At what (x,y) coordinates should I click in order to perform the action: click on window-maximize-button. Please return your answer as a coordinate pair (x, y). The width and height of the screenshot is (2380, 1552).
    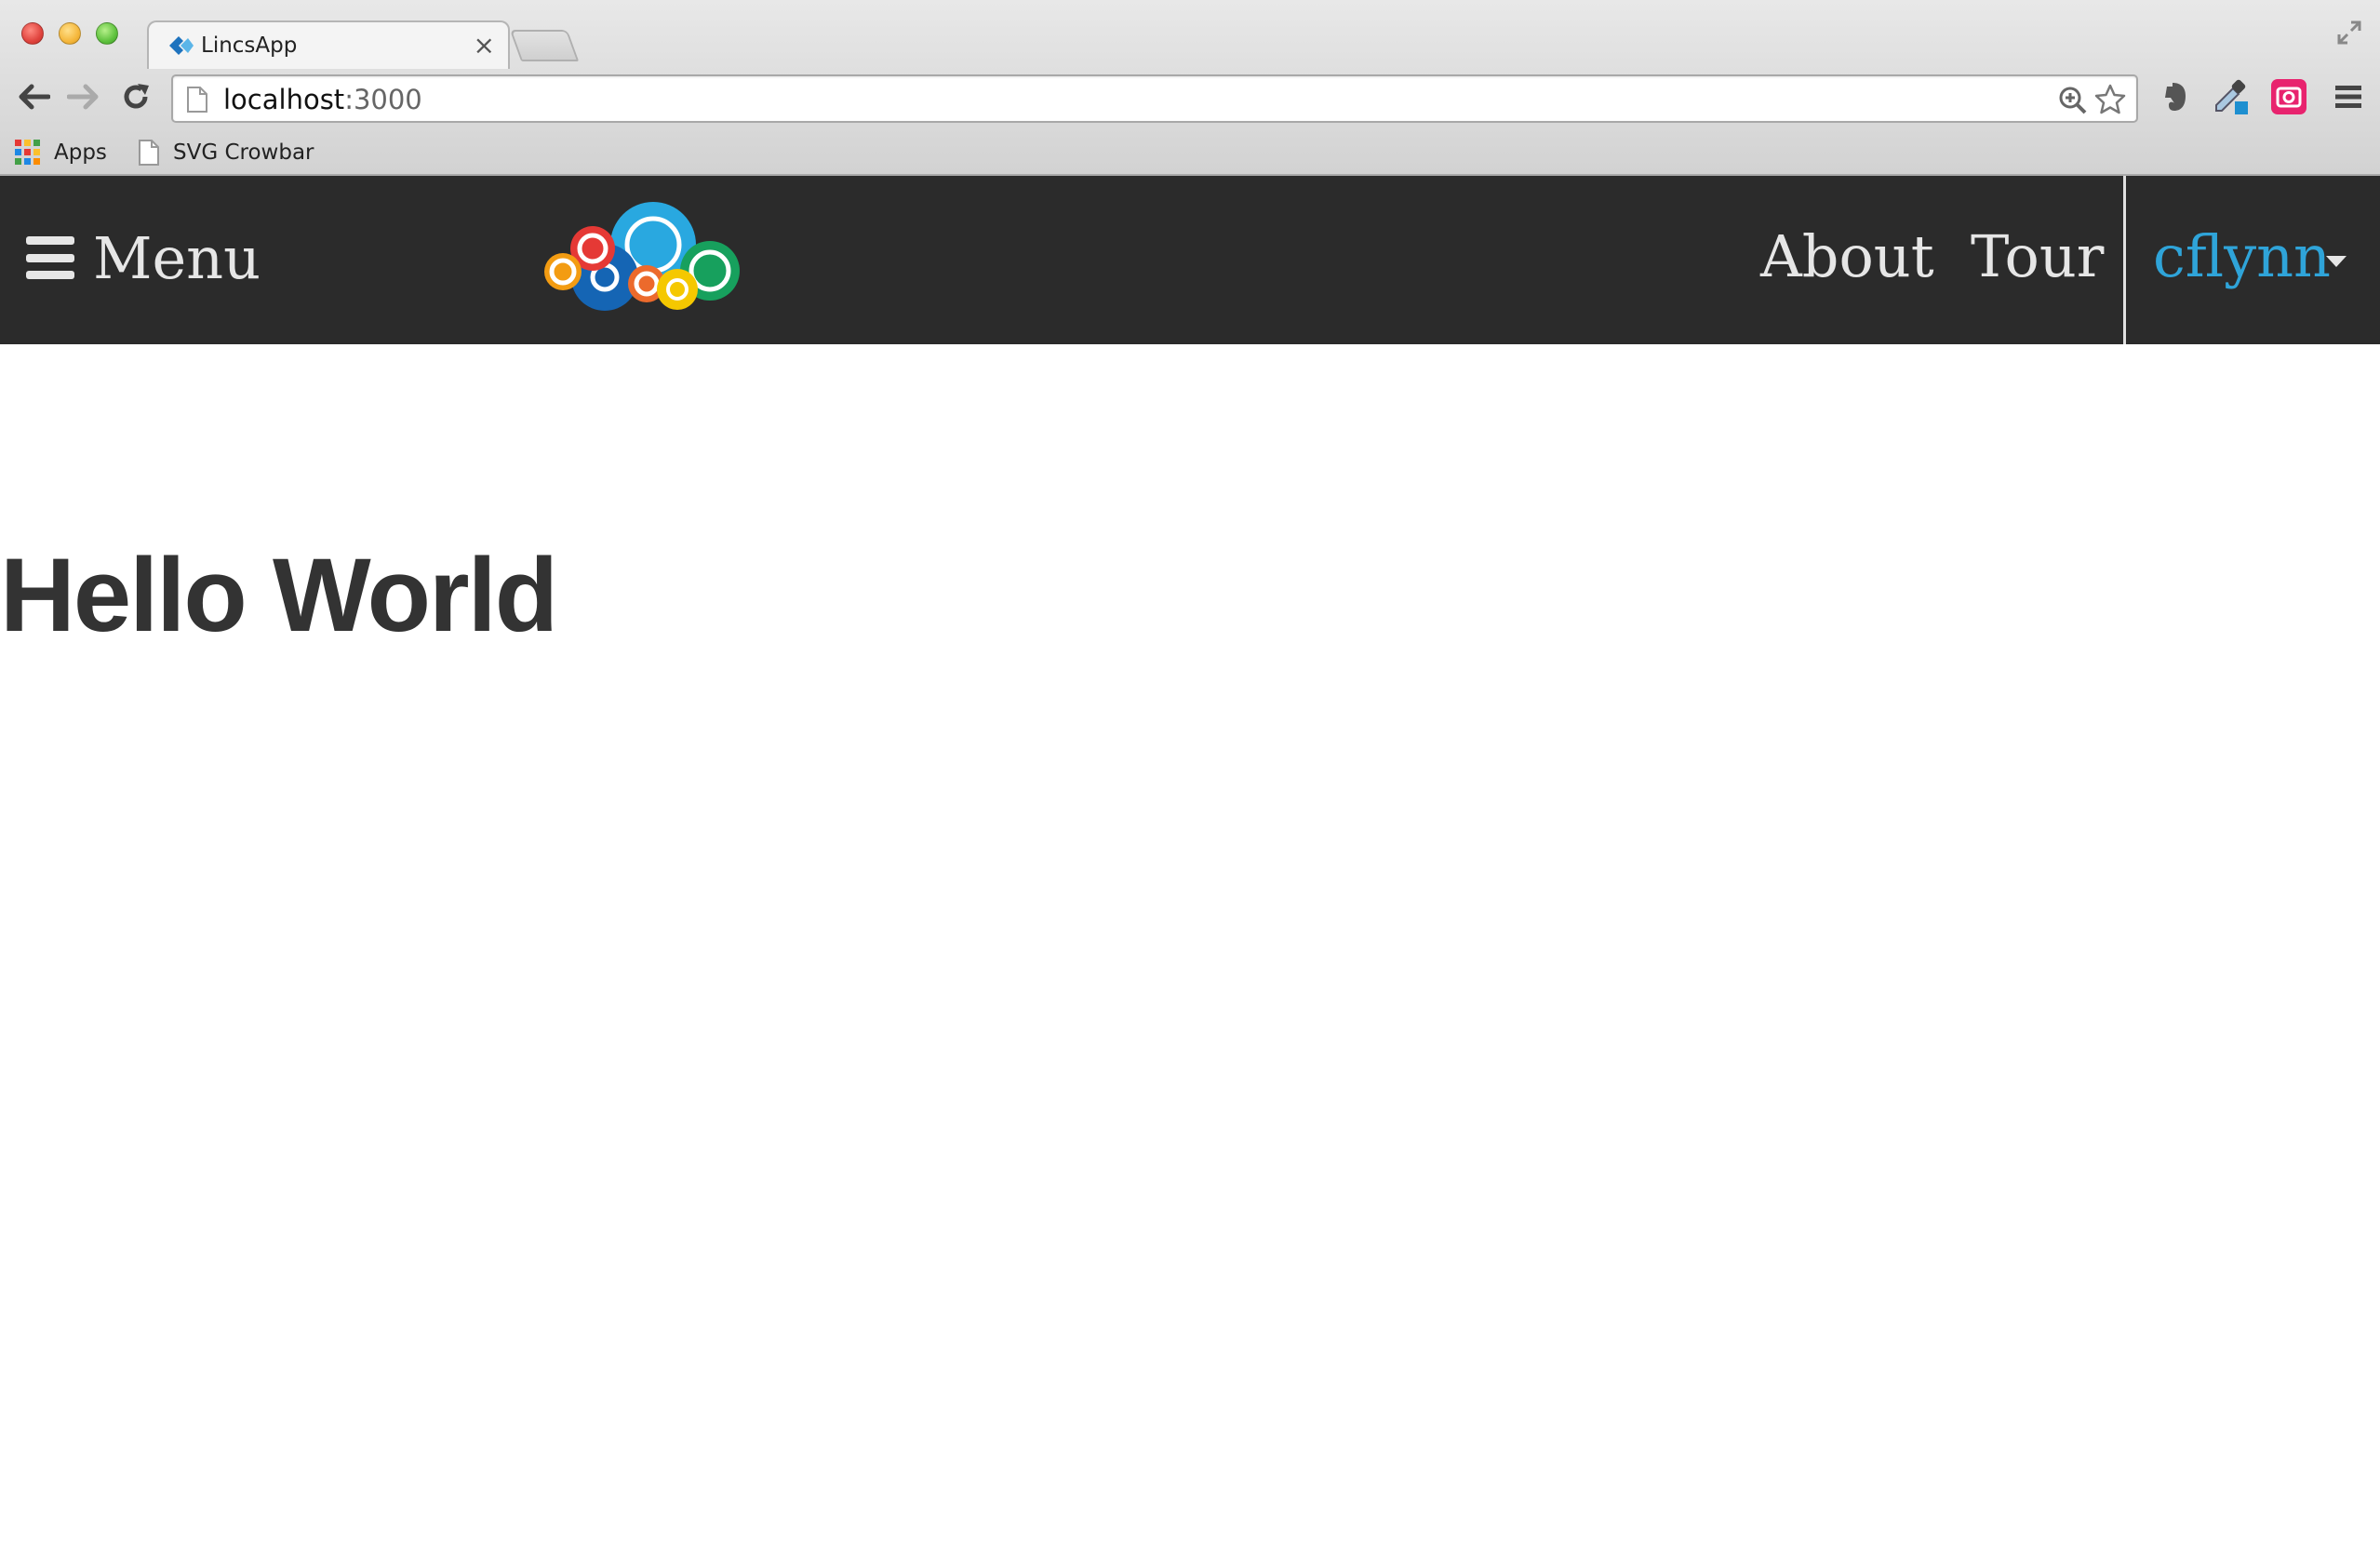
    Looking at the image, I should click on (107, 33).